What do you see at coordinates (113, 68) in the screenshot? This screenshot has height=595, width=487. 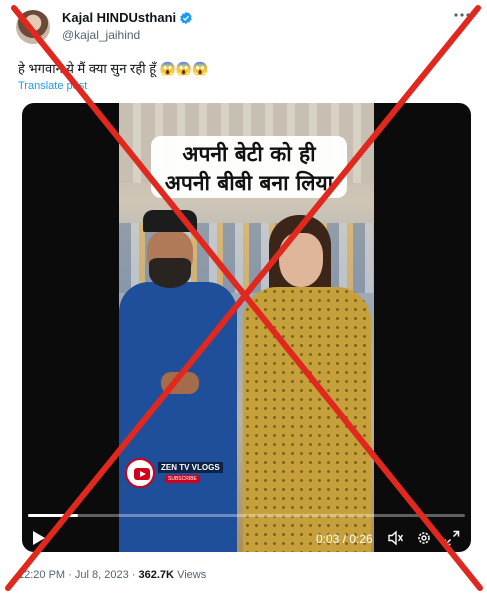 I see `tweet-text: हे भगवान ये मैं क्या सुन रही हूँ 😱😱😱` at bounding box center [113, 68].